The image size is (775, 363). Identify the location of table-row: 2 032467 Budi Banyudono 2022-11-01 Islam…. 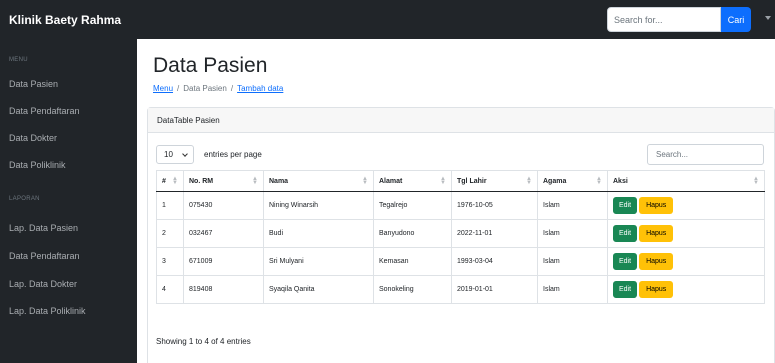
(460, 233).